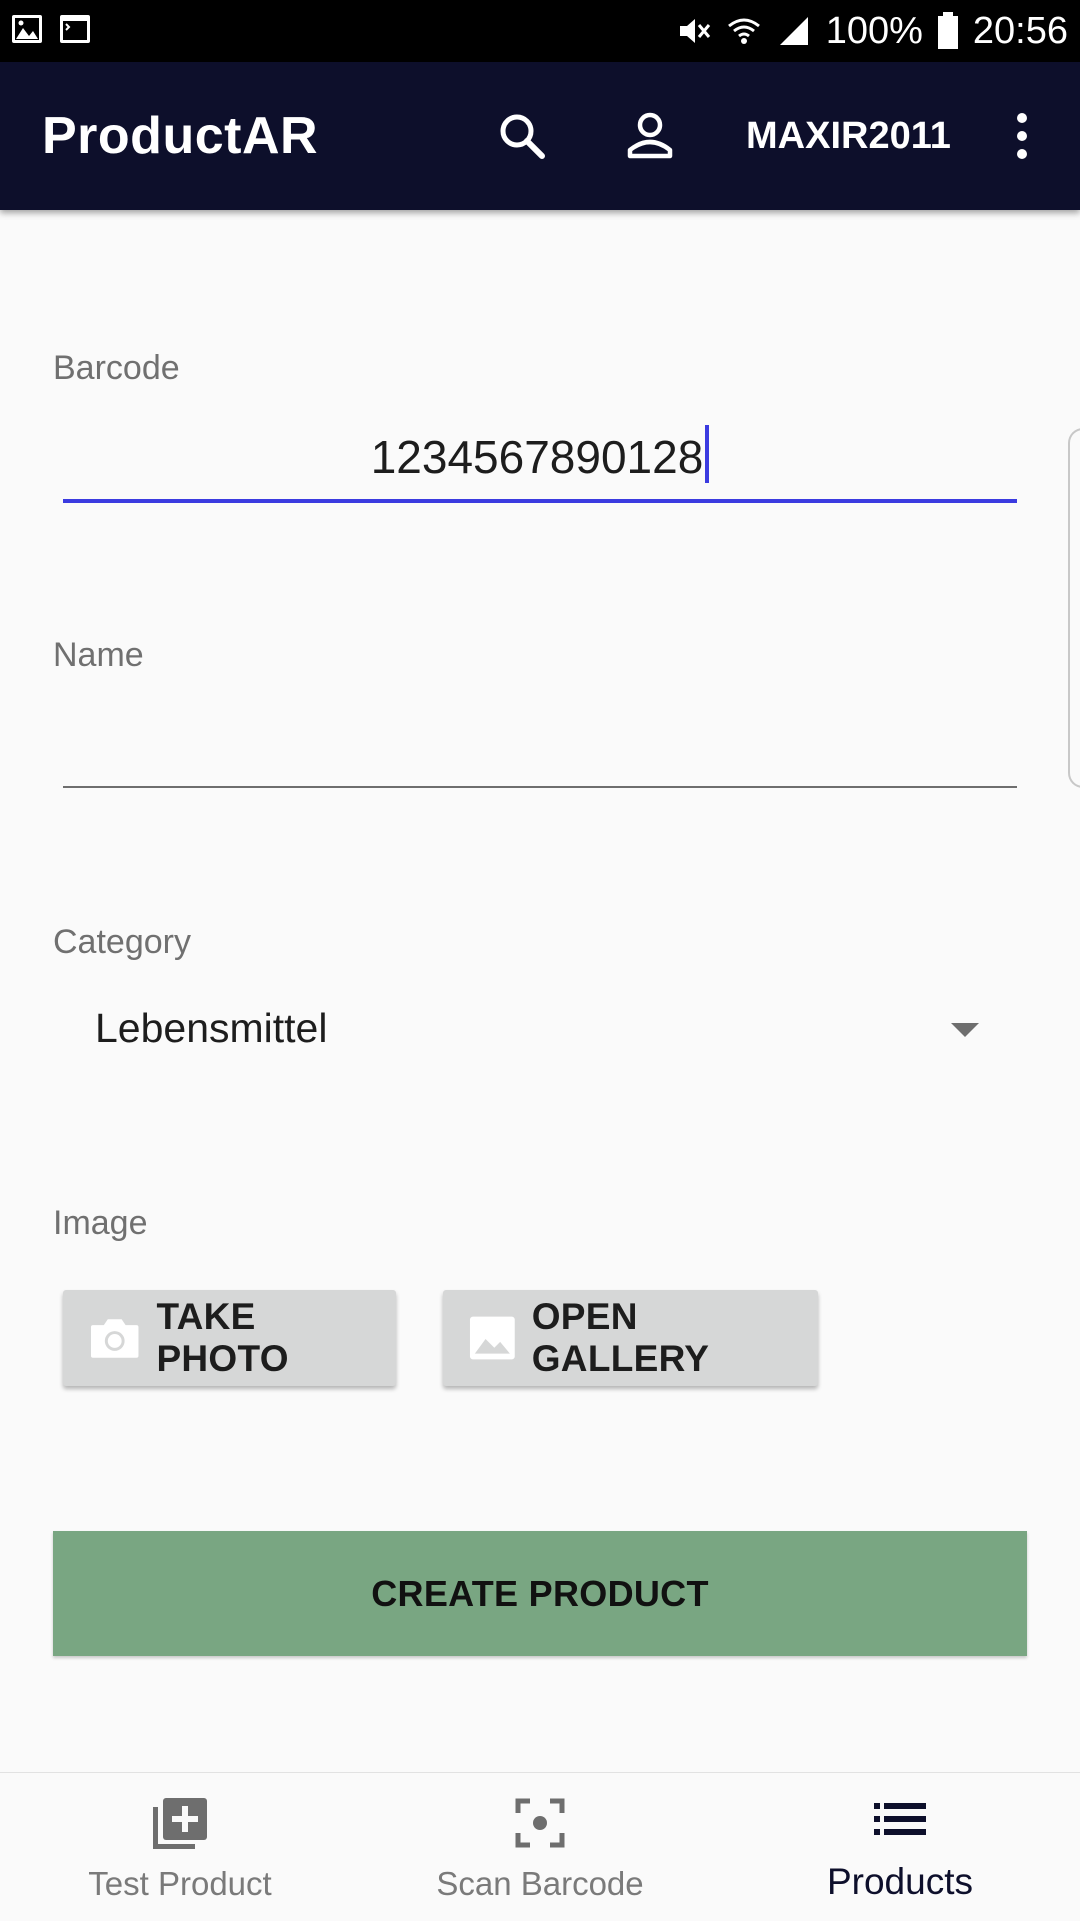 The height and width of the screenshot is (1921, 1080). Describe the element at coordinates (848, 136) in the screenshot. I see `username-menu: MAXIR2011` at that location.